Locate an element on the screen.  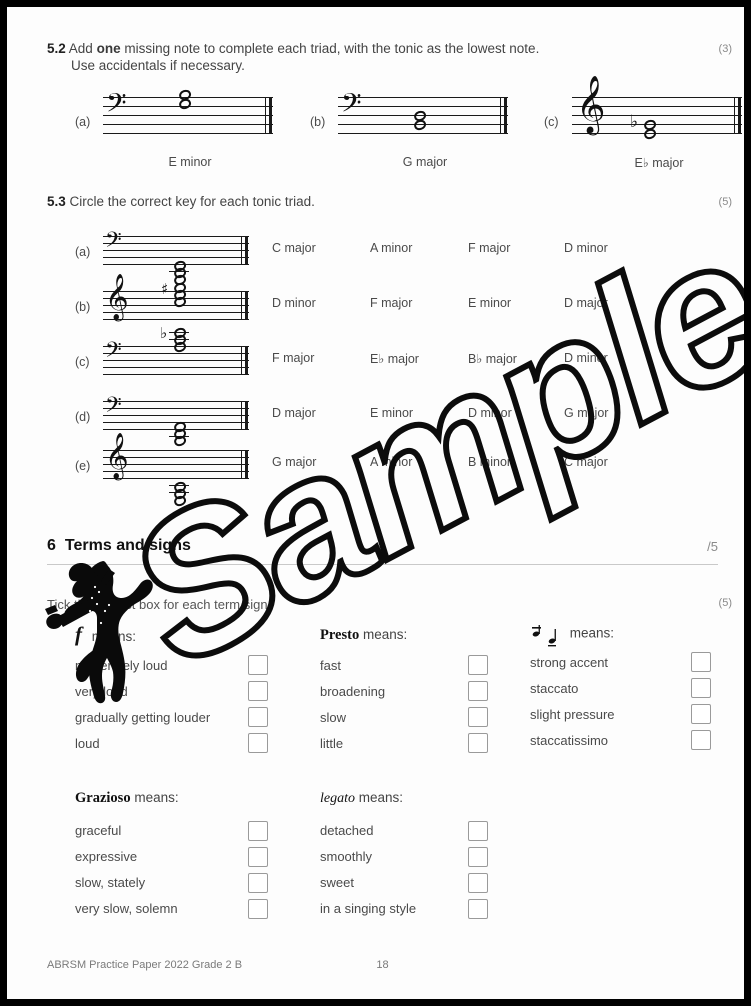
key-option: E♭ major is located at coordinates (394, 358).